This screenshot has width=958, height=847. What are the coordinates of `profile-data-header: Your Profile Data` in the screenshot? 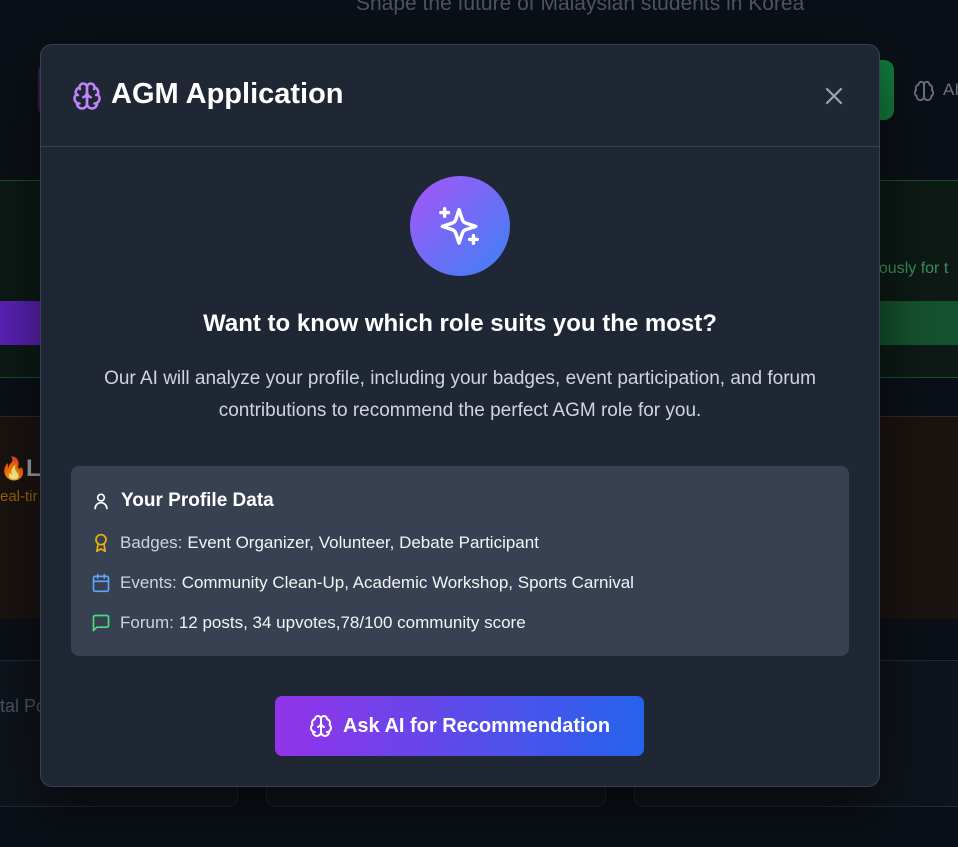 It's located at (182, 501).